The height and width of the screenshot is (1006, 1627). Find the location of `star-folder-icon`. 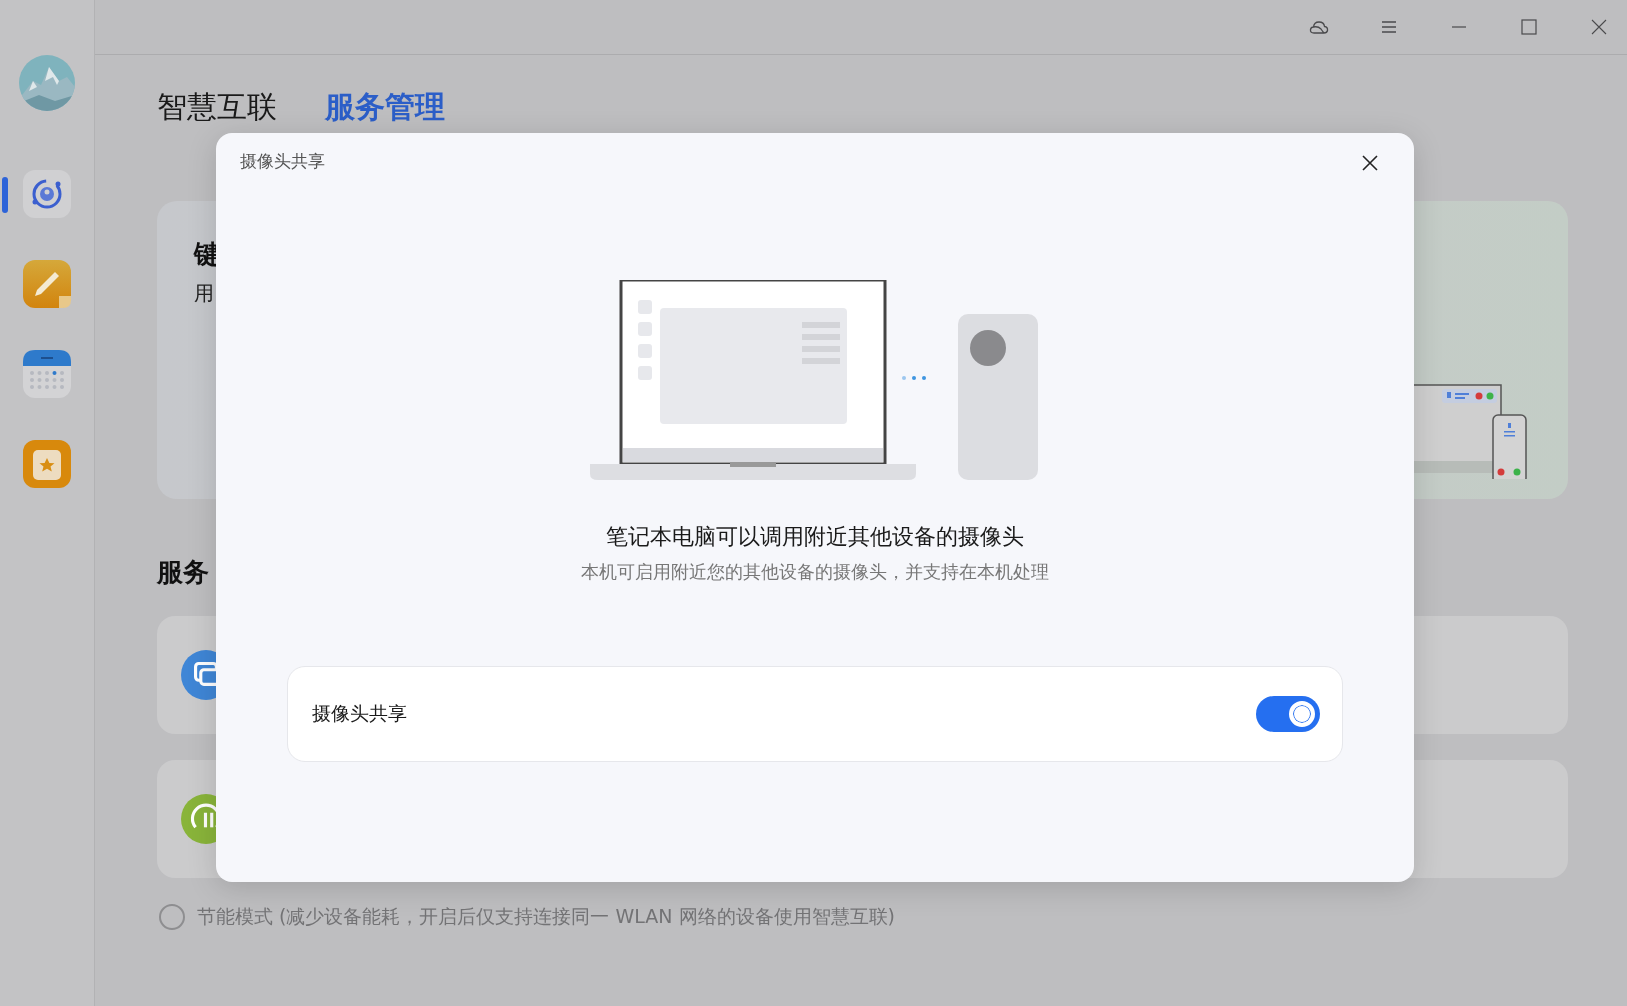

star-folder-icon is located at coordinates (47, 464).